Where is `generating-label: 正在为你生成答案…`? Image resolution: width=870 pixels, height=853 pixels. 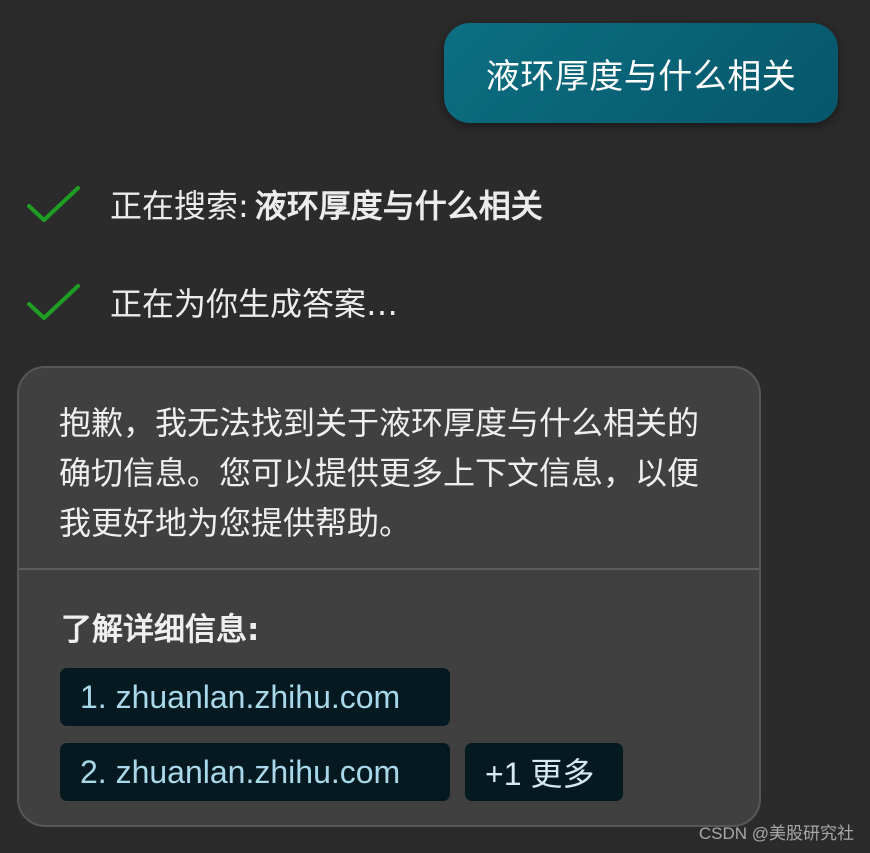
generating-label: 正在为你生成答案… is located at coordinates (254, 304).